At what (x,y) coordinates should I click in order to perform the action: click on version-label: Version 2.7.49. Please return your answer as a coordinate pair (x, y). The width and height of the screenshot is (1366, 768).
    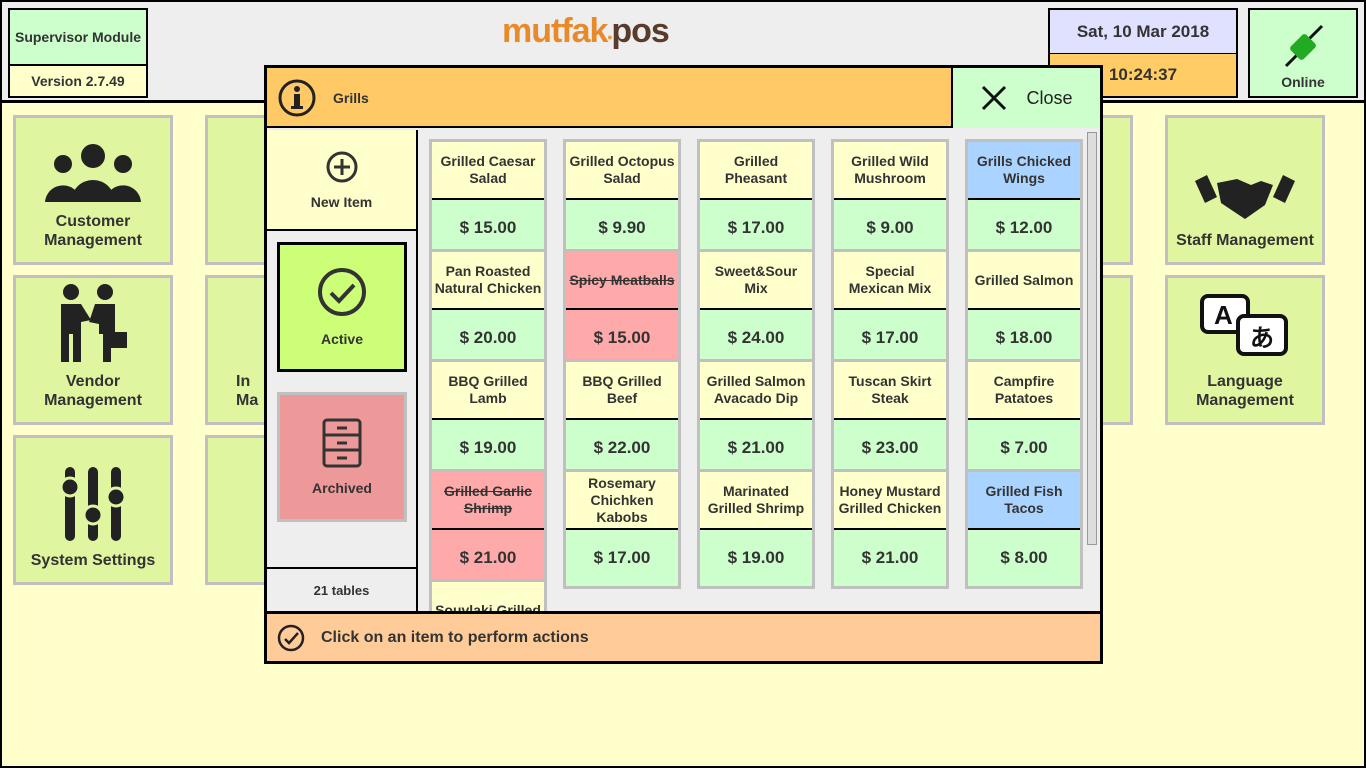
    Looking at the image, I should click on (78, 81).